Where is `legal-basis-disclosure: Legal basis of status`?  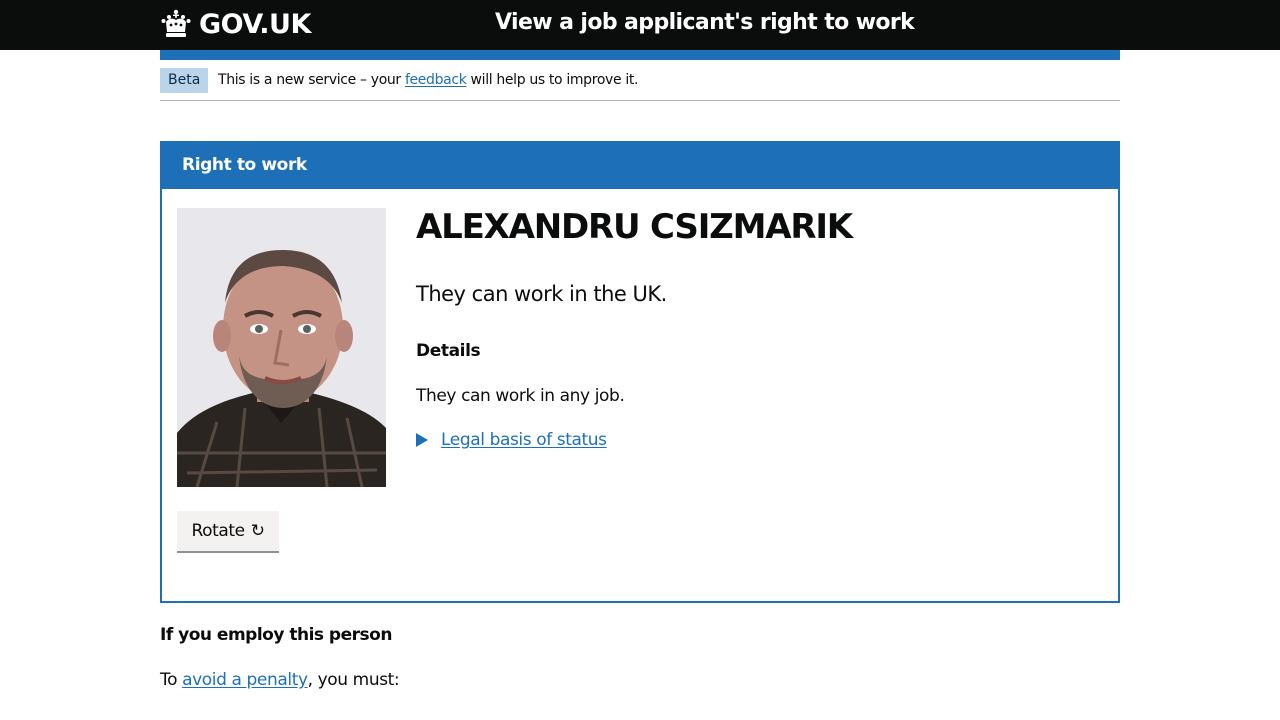
legal-basis-disclosure: Legal basis of status is located at coordinates (511, 440).